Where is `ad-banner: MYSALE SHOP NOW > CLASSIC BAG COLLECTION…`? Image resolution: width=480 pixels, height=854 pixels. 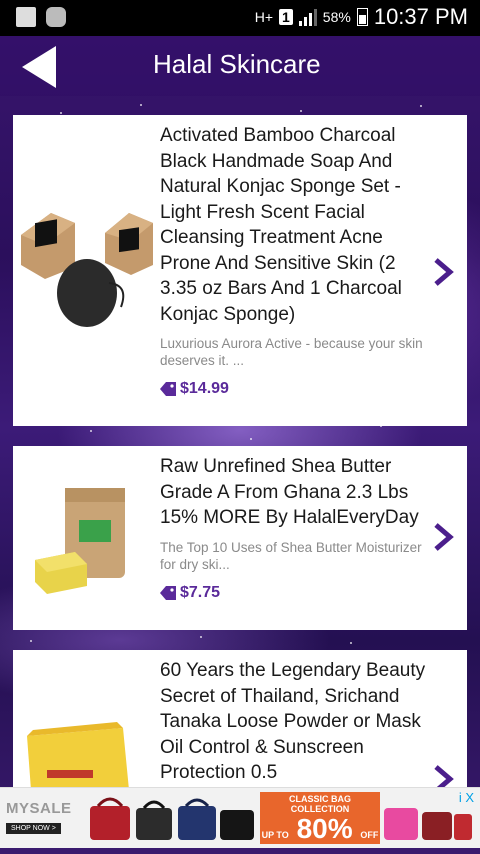
ad-banner: MYSALE SHOP NOW > CLASSIC BAG COLLECTION… is located at coordinates (240, 817).